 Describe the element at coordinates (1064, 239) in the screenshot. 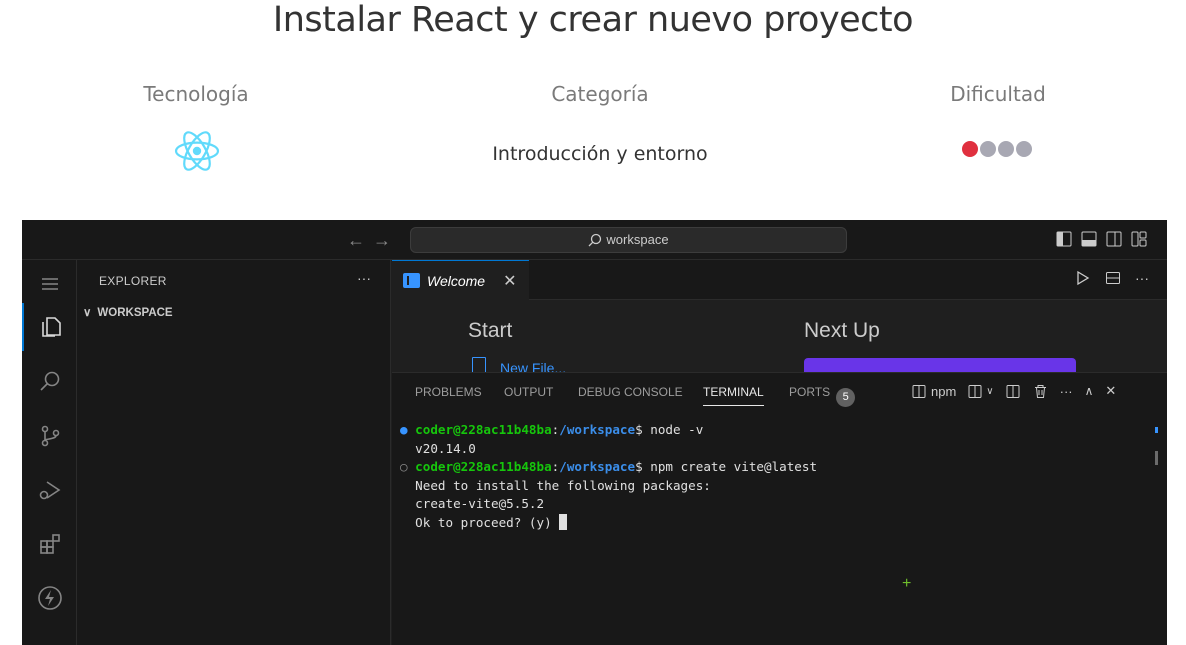

I see `toggle-sidebar-icon` at that location.